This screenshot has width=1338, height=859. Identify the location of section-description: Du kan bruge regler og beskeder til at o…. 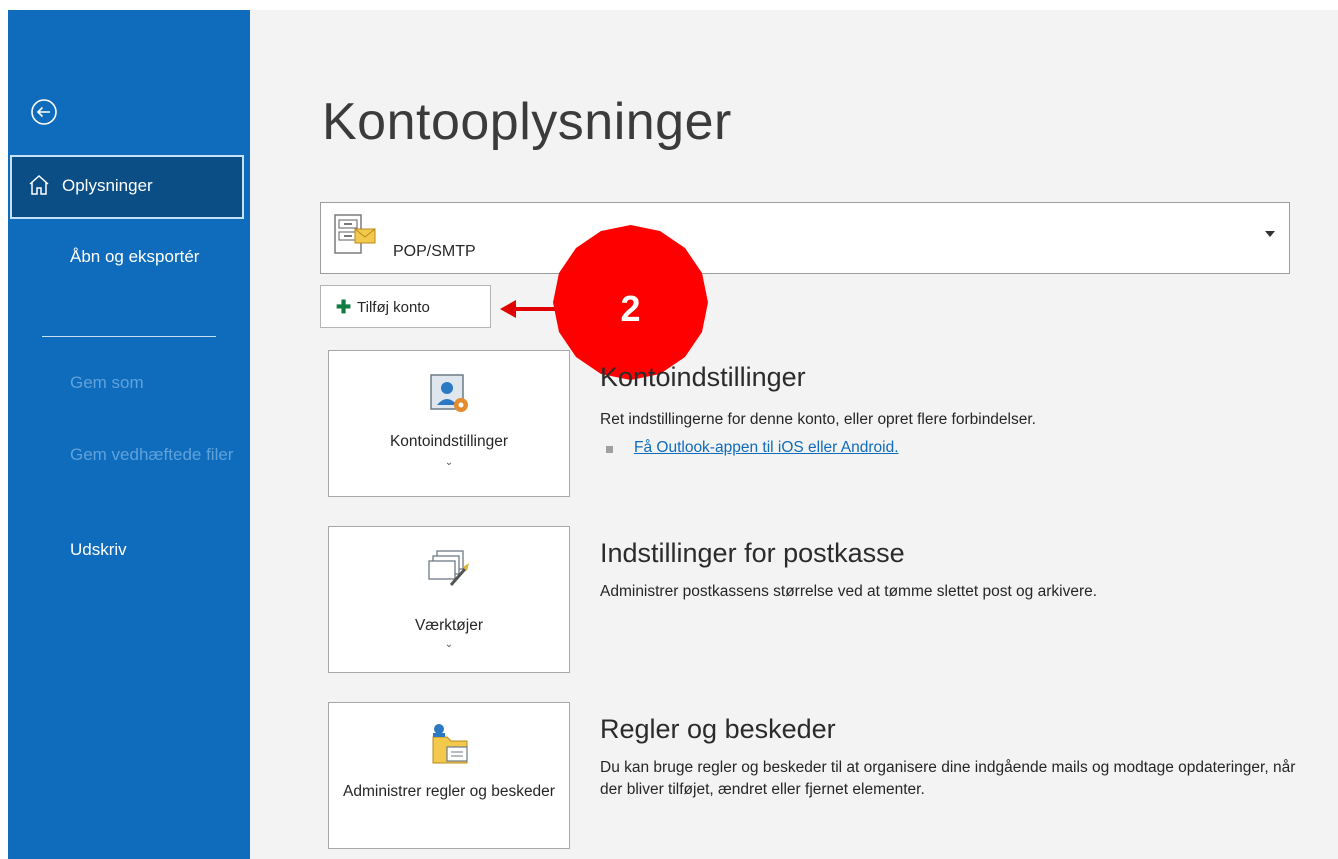
(948, 778).